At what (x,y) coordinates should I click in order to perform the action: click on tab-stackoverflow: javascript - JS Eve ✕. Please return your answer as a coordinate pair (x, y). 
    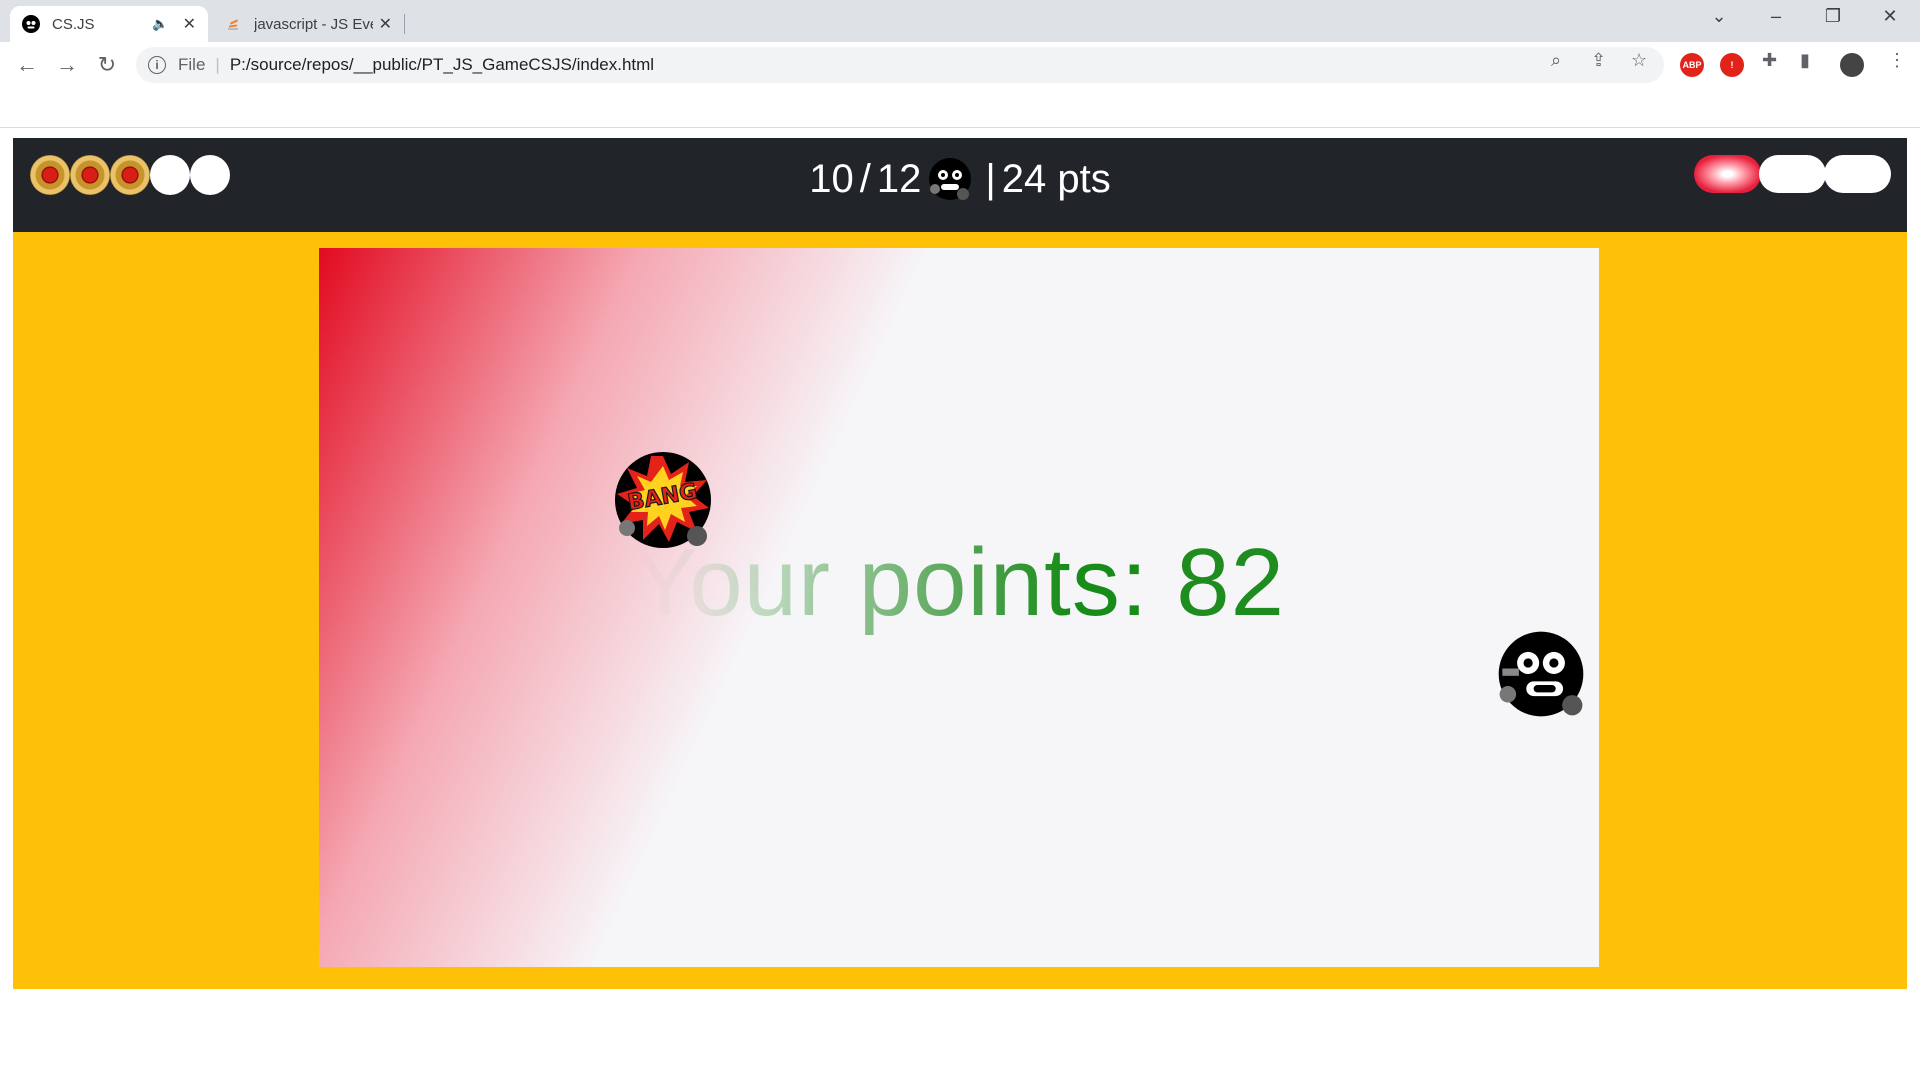
    Looking at the image, I should click on (308, 24).